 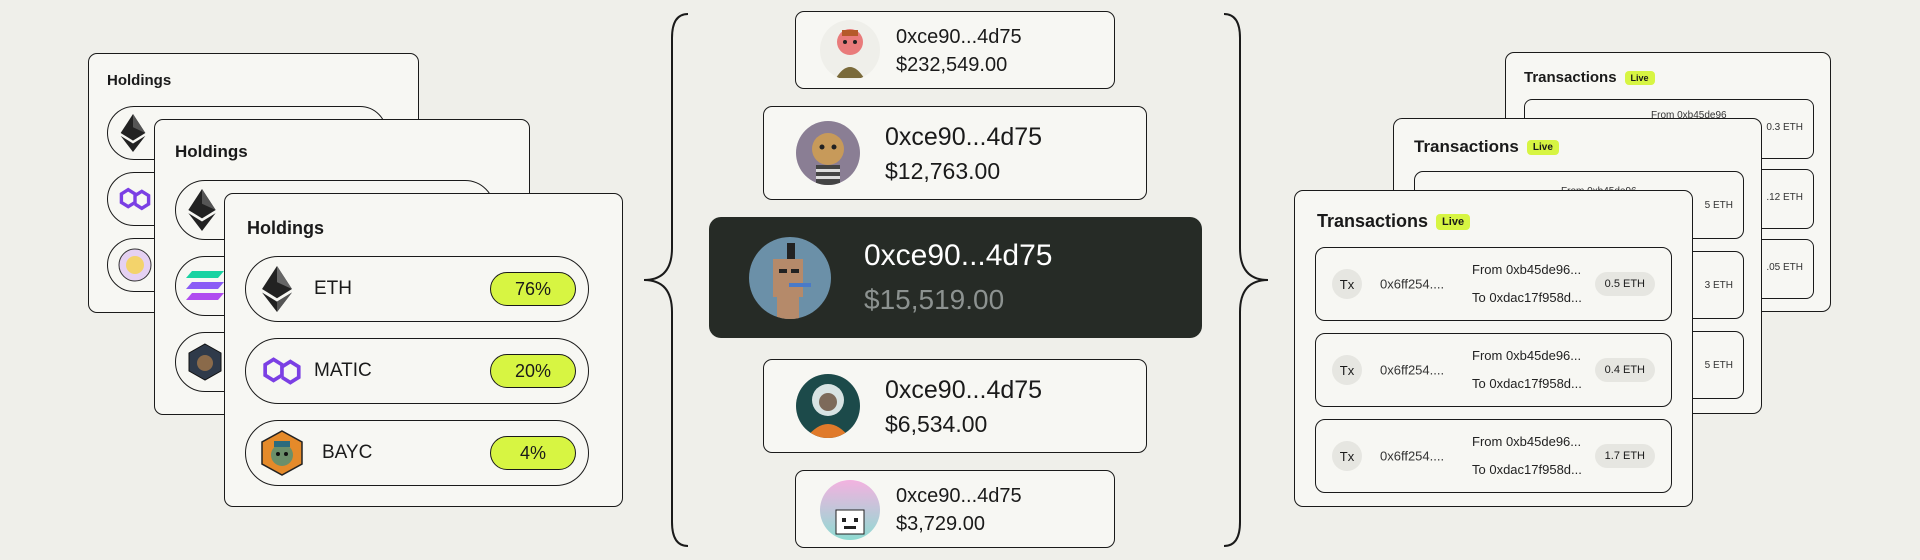 What do you see at coordinates (955, 153) in the screenshot?
I see `wallet-card: 0xce90...4d75 $12,763.00` at bounding box center [955, 153].